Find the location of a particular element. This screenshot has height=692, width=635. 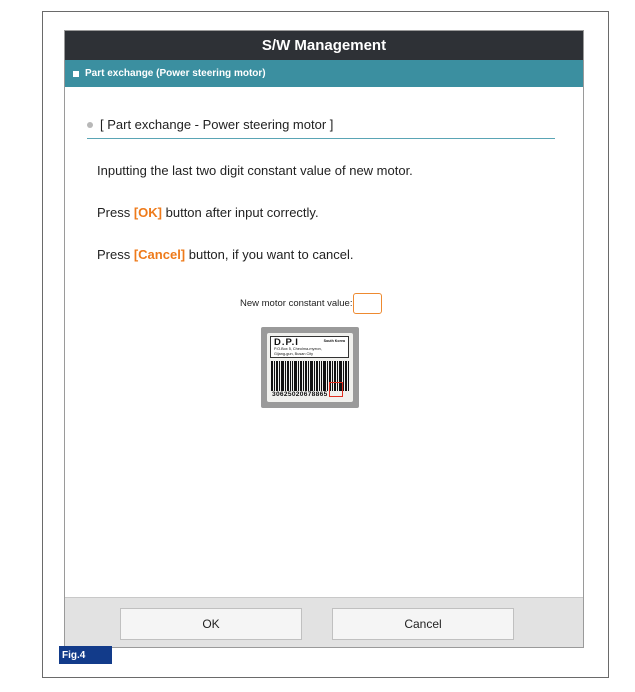

ok-highlight: [OK] is located at coordinates (148, 212).